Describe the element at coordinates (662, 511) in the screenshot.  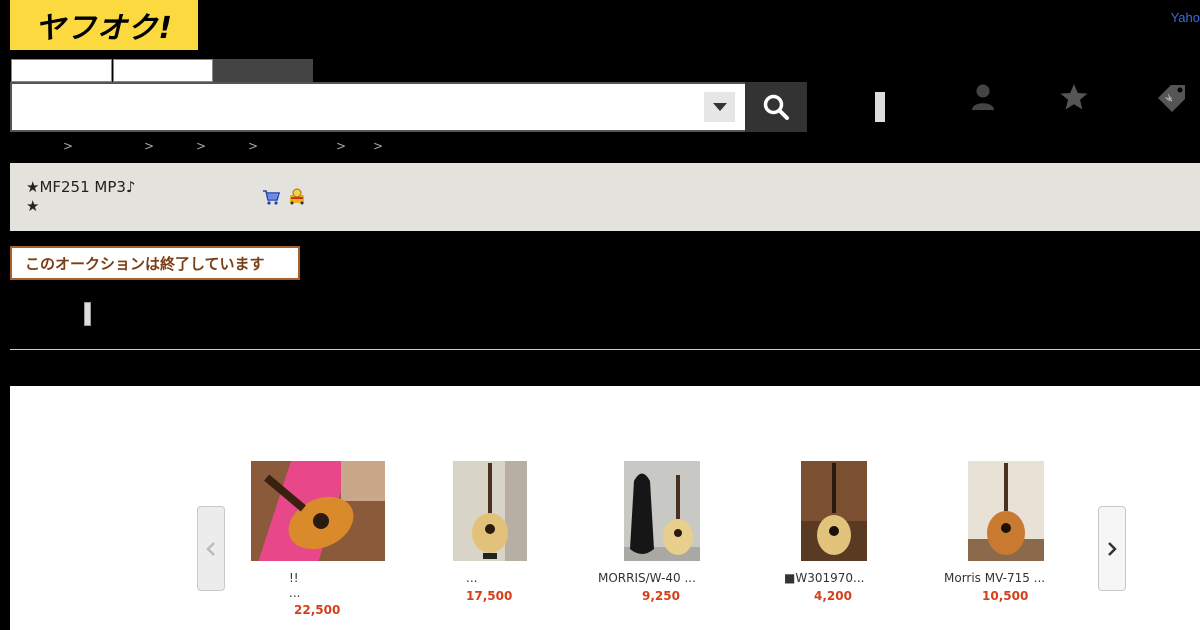
I see `product-image-guitar-with-case` at that location.